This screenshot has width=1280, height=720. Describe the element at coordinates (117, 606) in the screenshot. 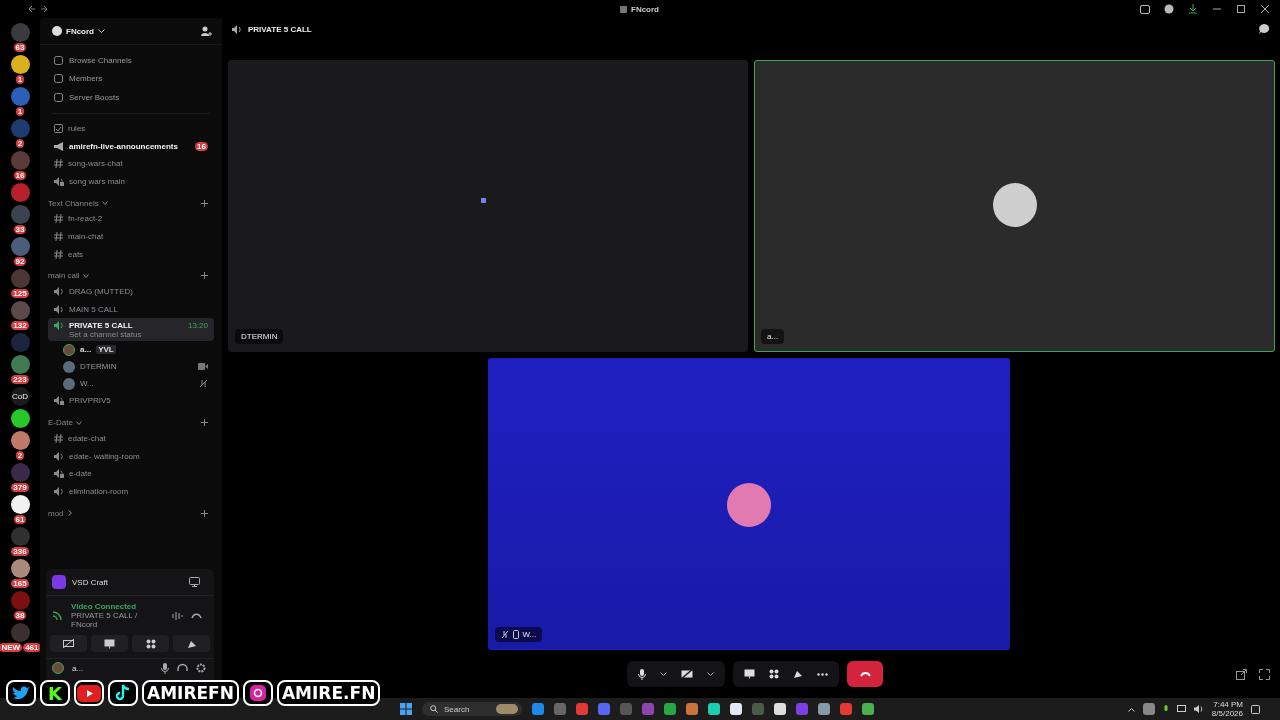

I see `connection-status: Video Connected` at that location.